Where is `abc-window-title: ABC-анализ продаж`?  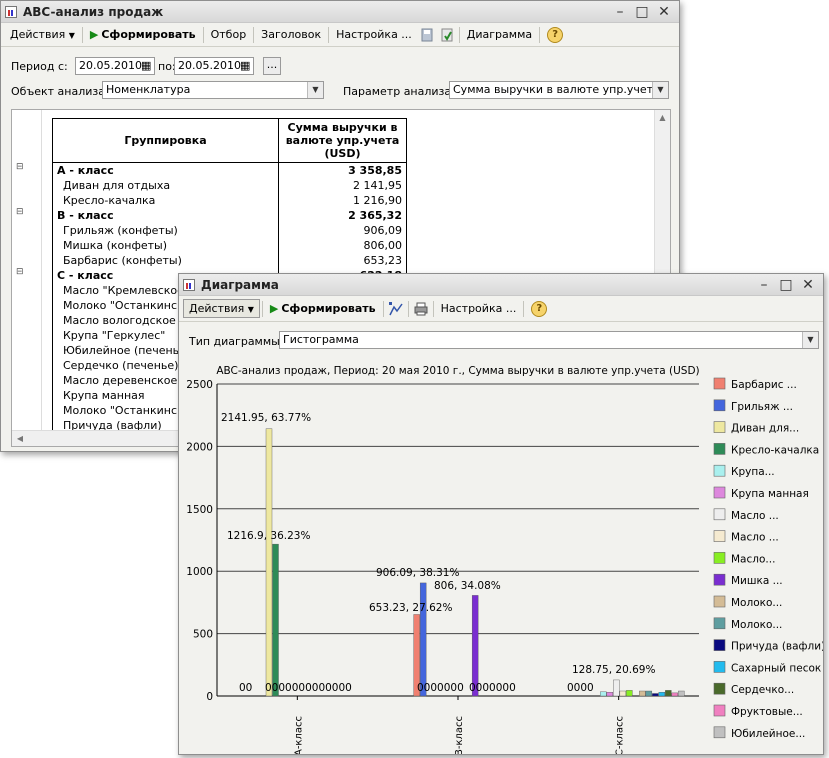 abc-window-title: ABC-анализ продаж is located at coordinates (93, 11).